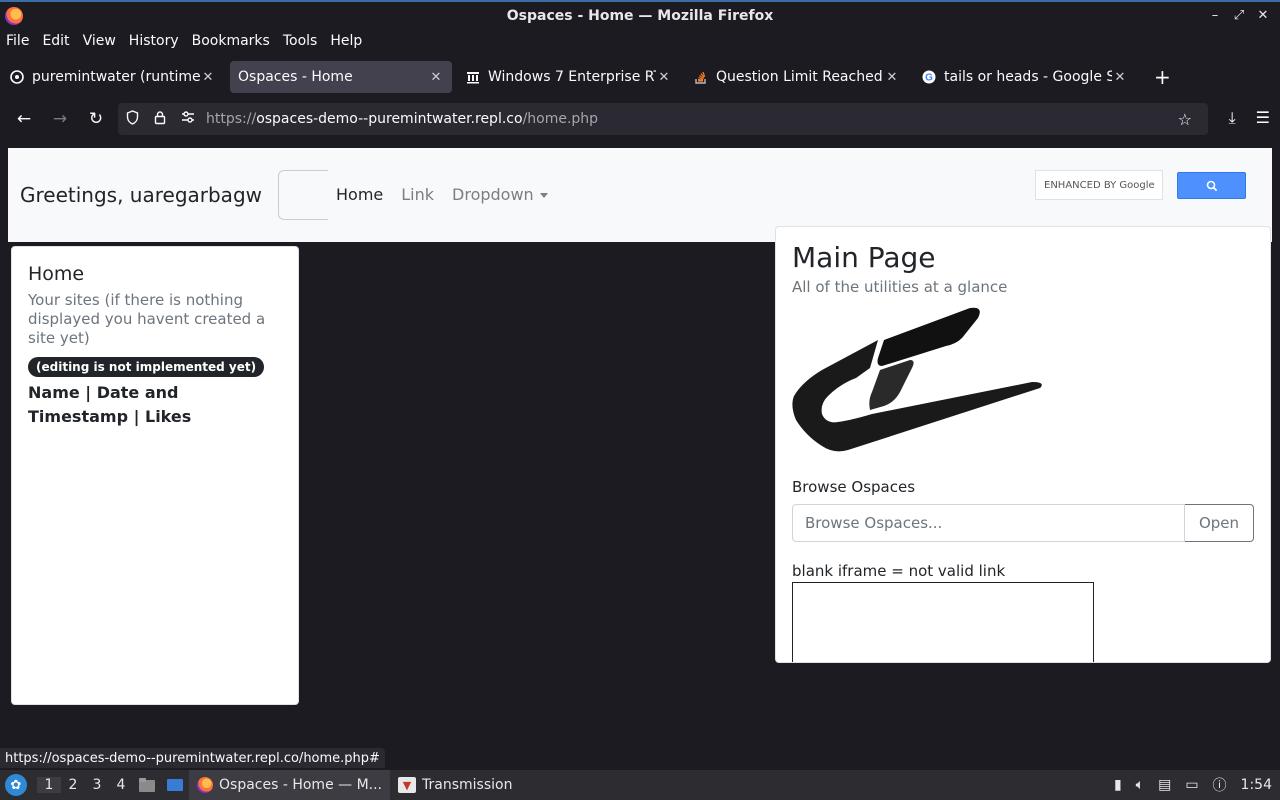 The image size is (1280, 800). I want to click on tab-puremintwater: puremintwater (runtime) ✕, so click(113, 77).